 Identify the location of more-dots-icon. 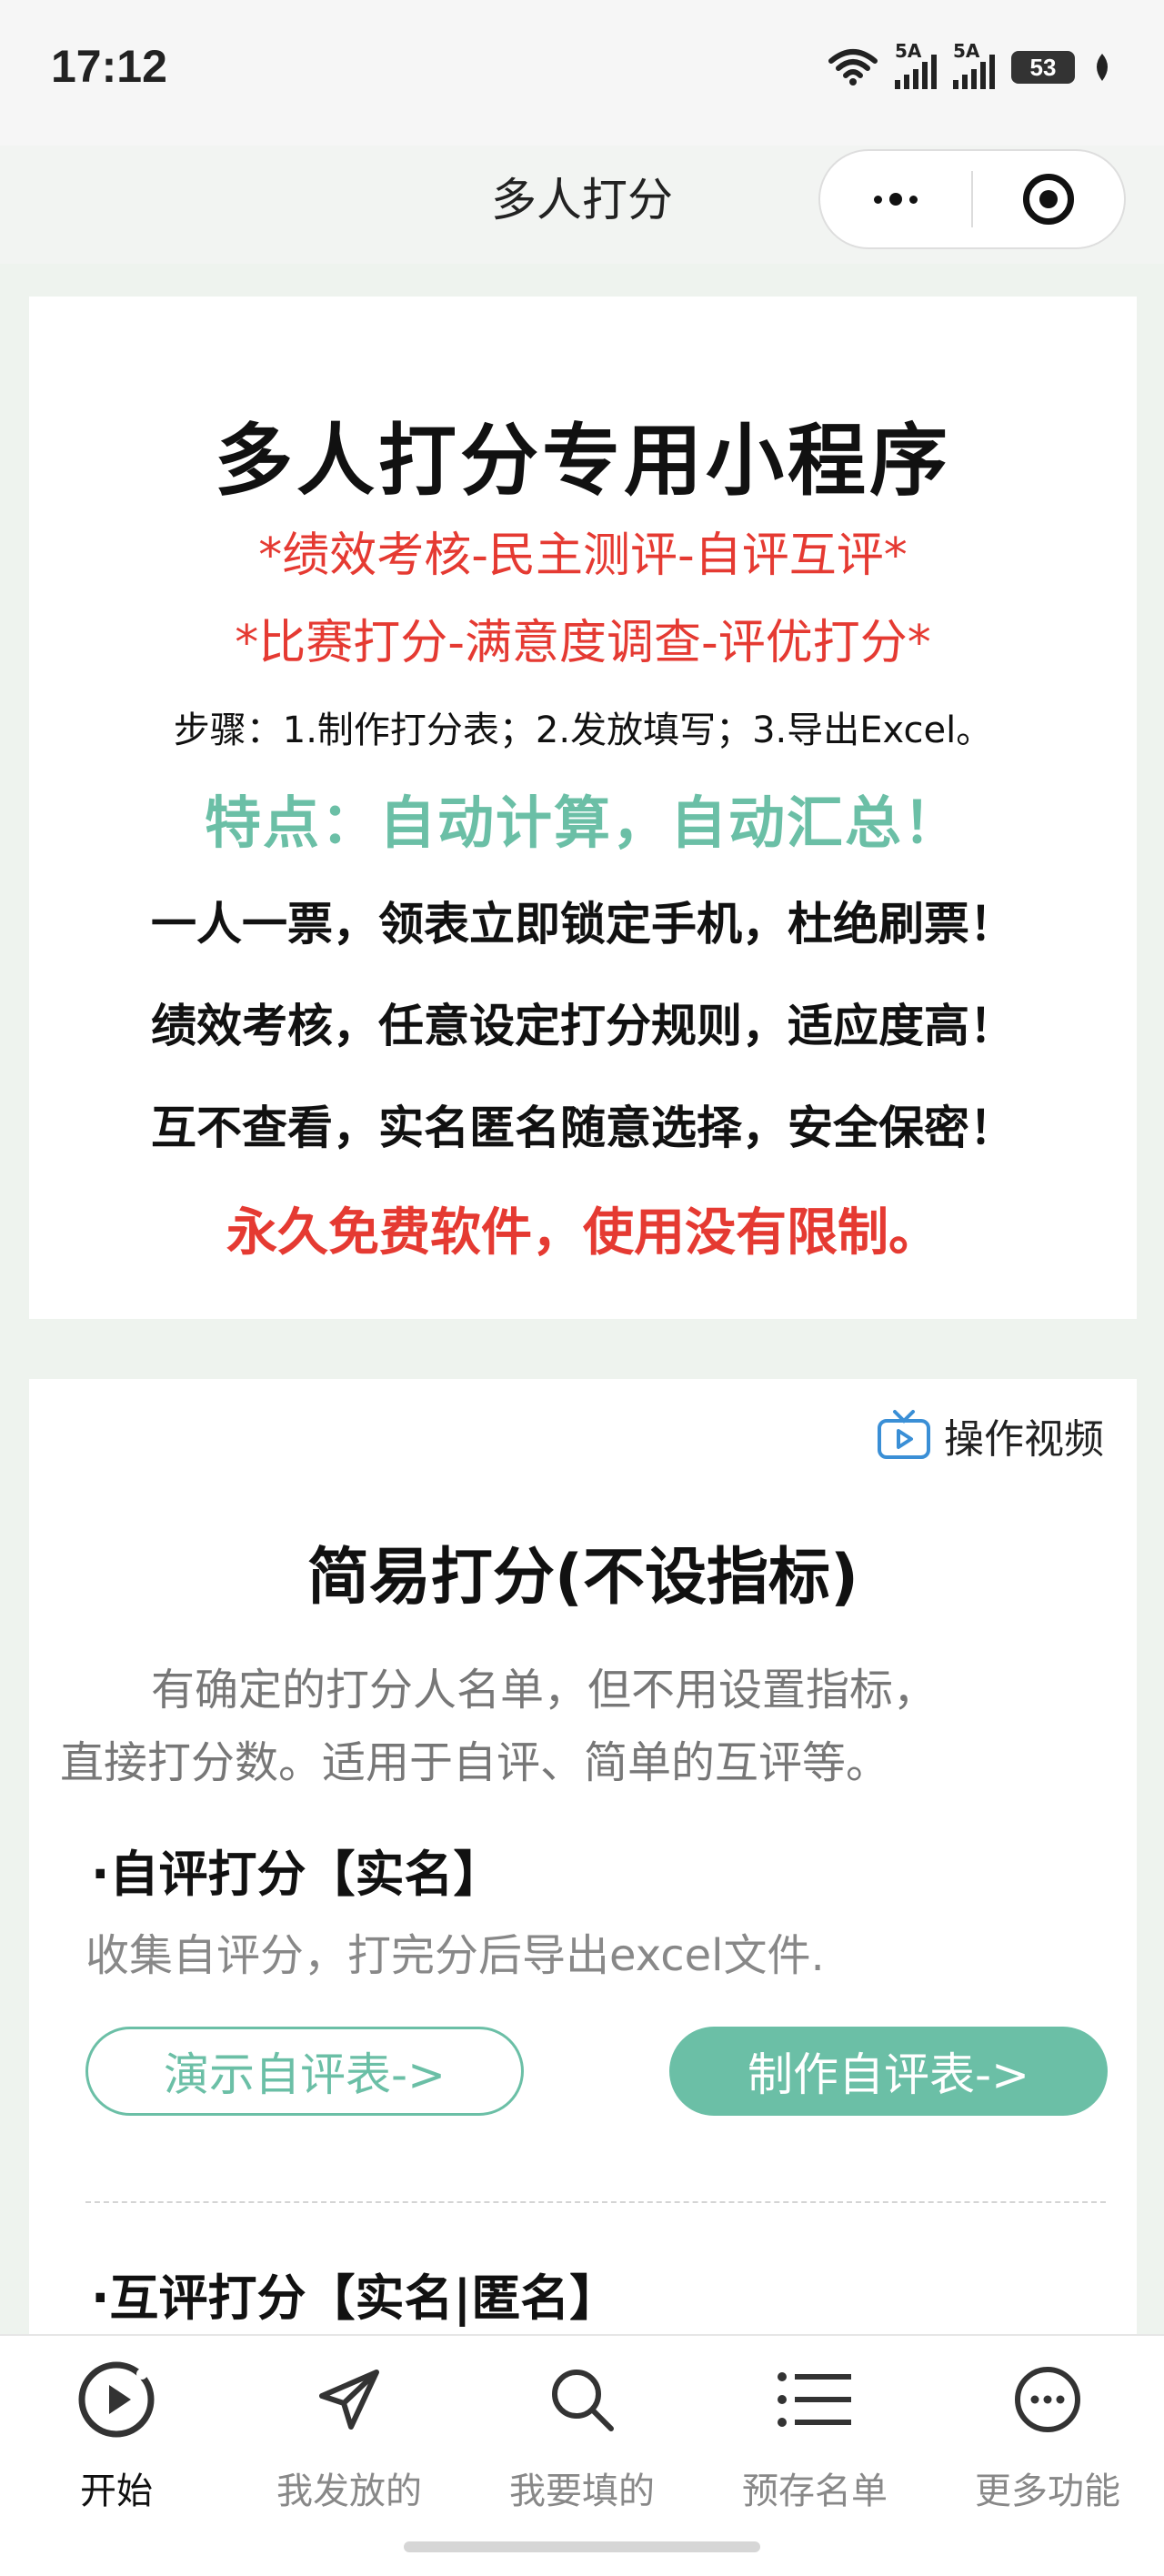
(896, 199).